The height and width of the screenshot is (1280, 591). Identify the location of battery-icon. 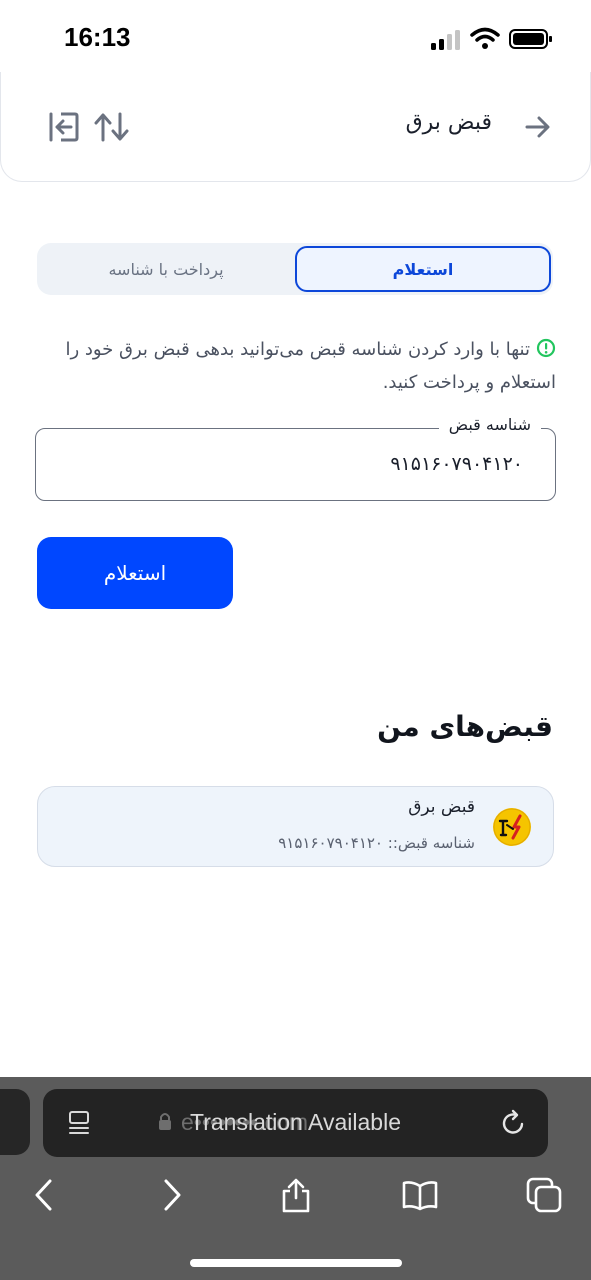
(530, 39).